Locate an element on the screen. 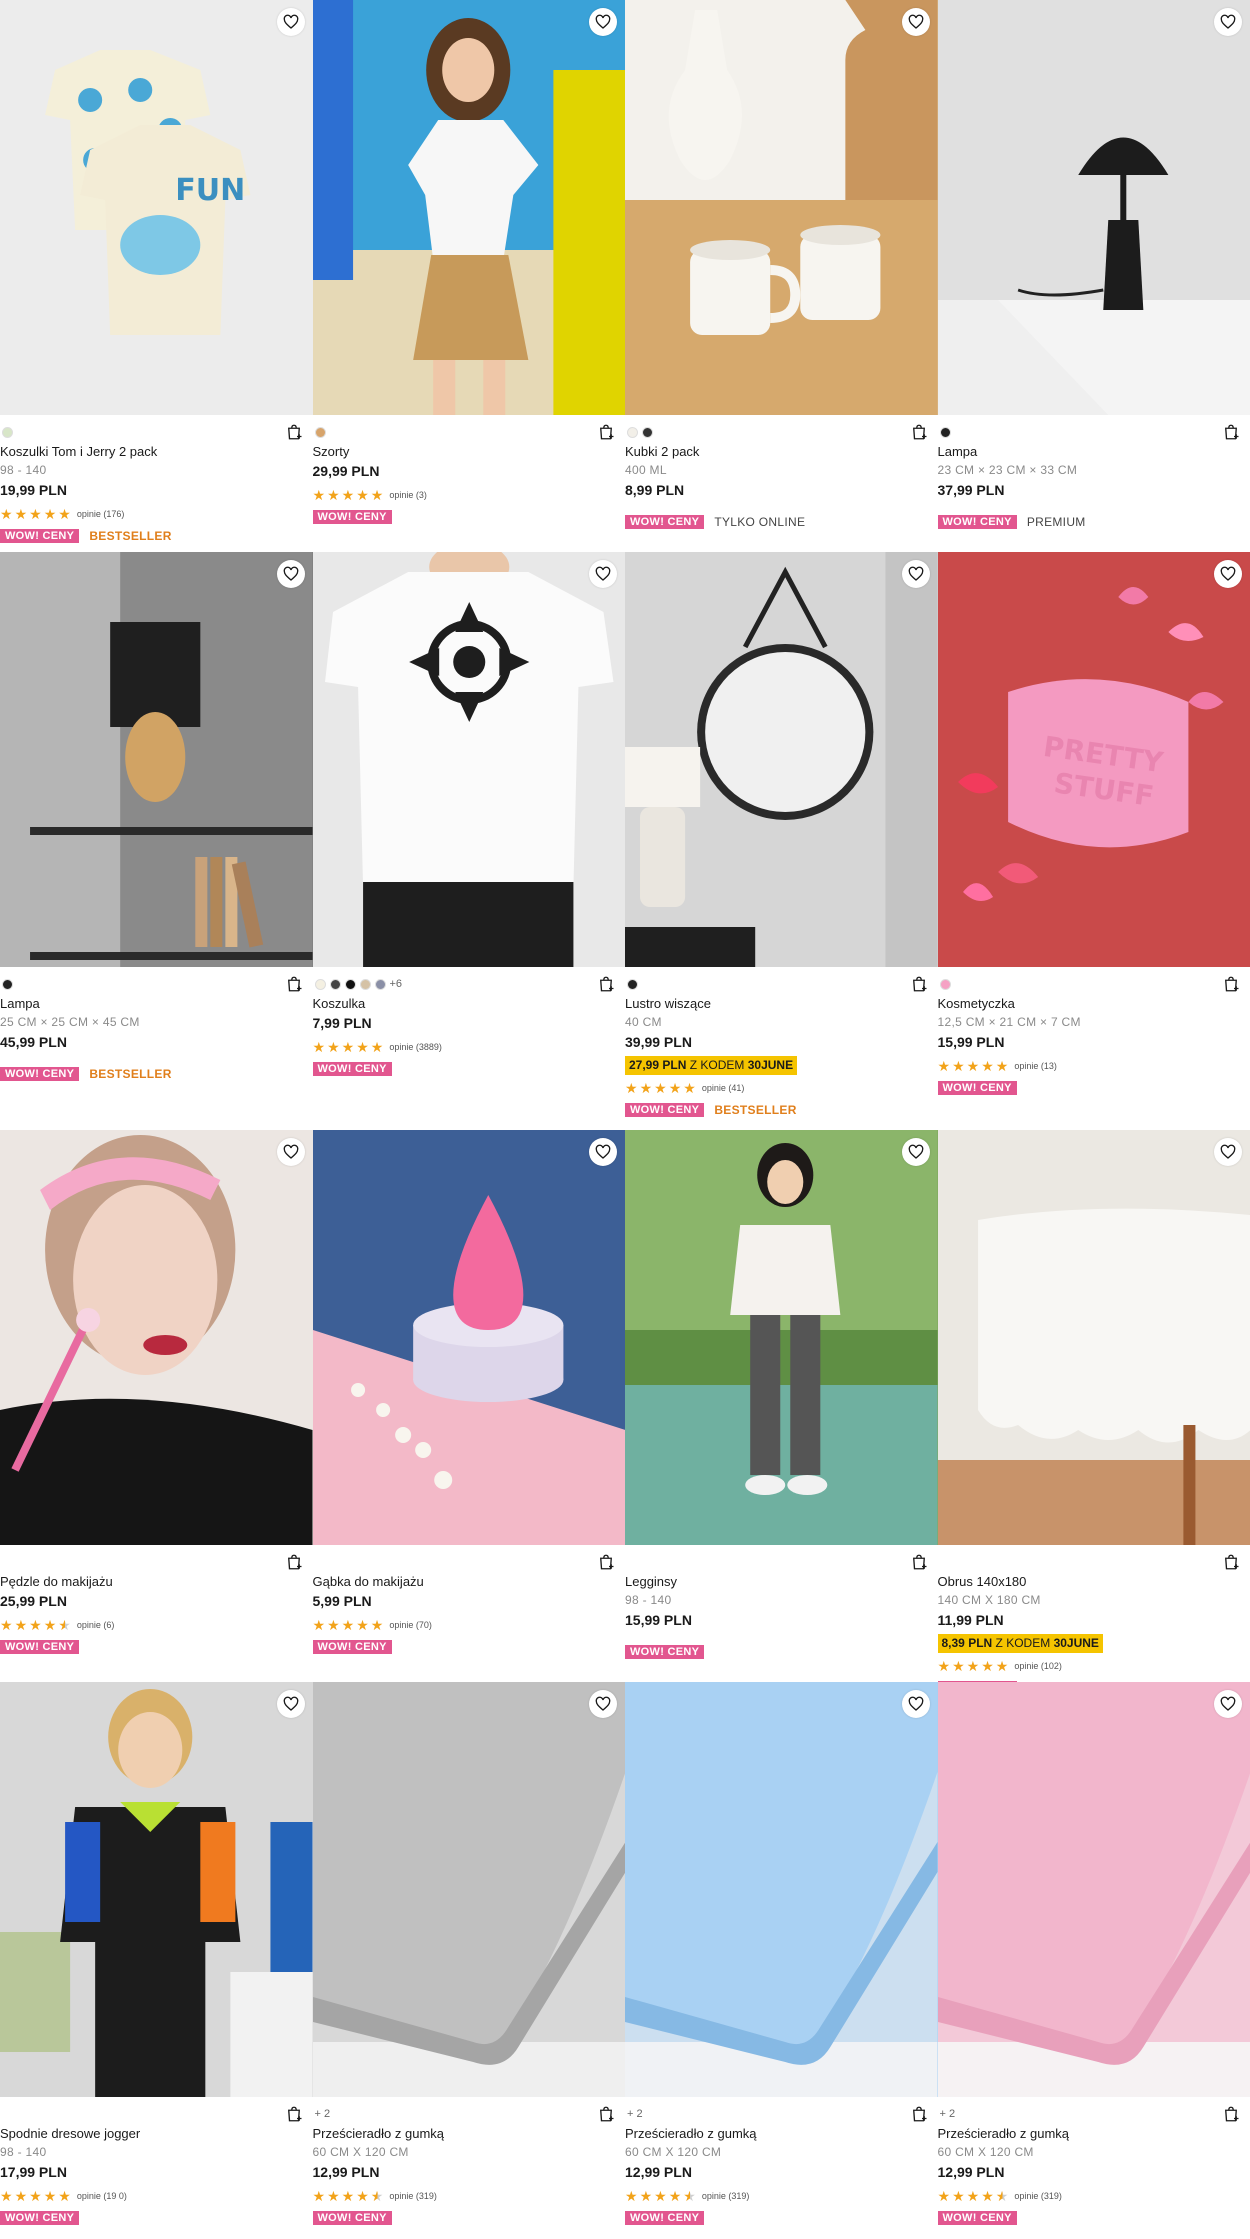  rating: ★ ★ ★ ★ ★ opinie (3) is located at coordinates (469, 495).